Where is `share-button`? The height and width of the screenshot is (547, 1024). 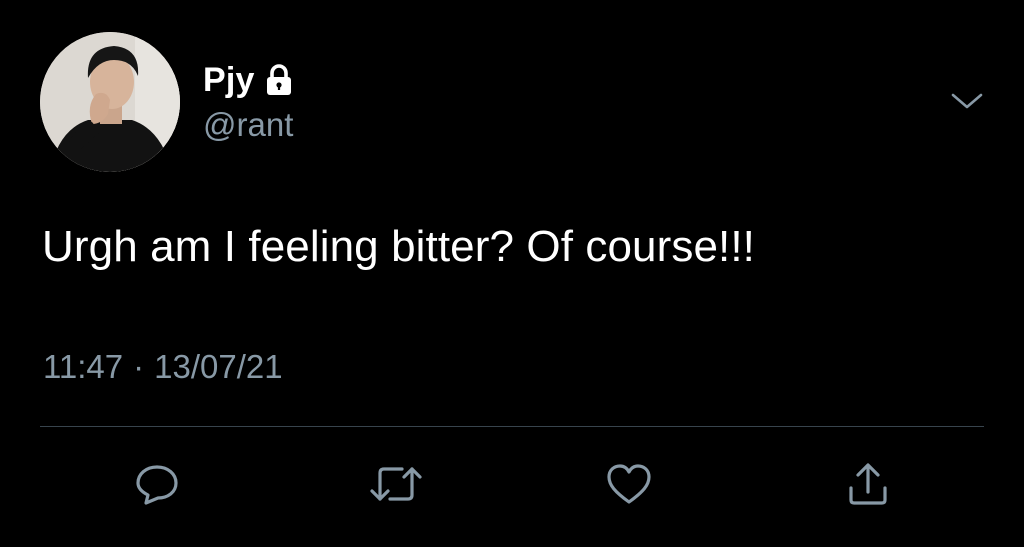
share-button is located at coordinates (868, 484).